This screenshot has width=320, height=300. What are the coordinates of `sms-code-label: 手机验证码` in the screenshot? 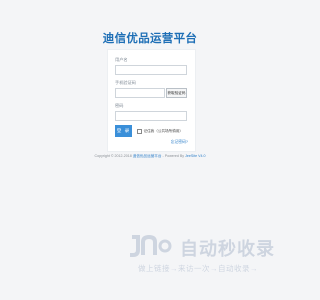 It's located at (125, 82).